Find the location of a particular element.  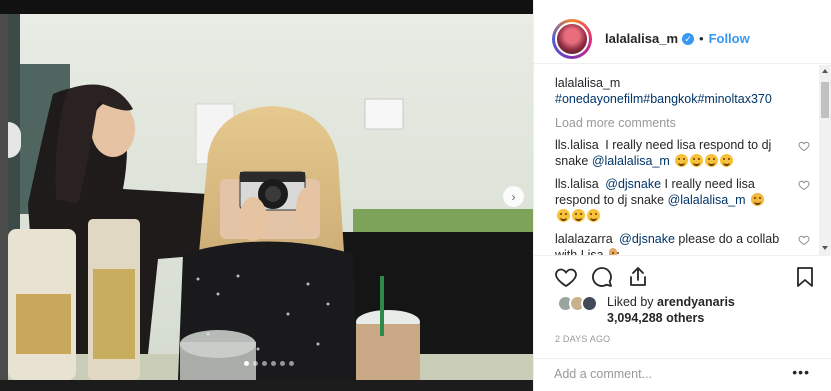

scrollbar-thumb is located at coordinates (825, 100).